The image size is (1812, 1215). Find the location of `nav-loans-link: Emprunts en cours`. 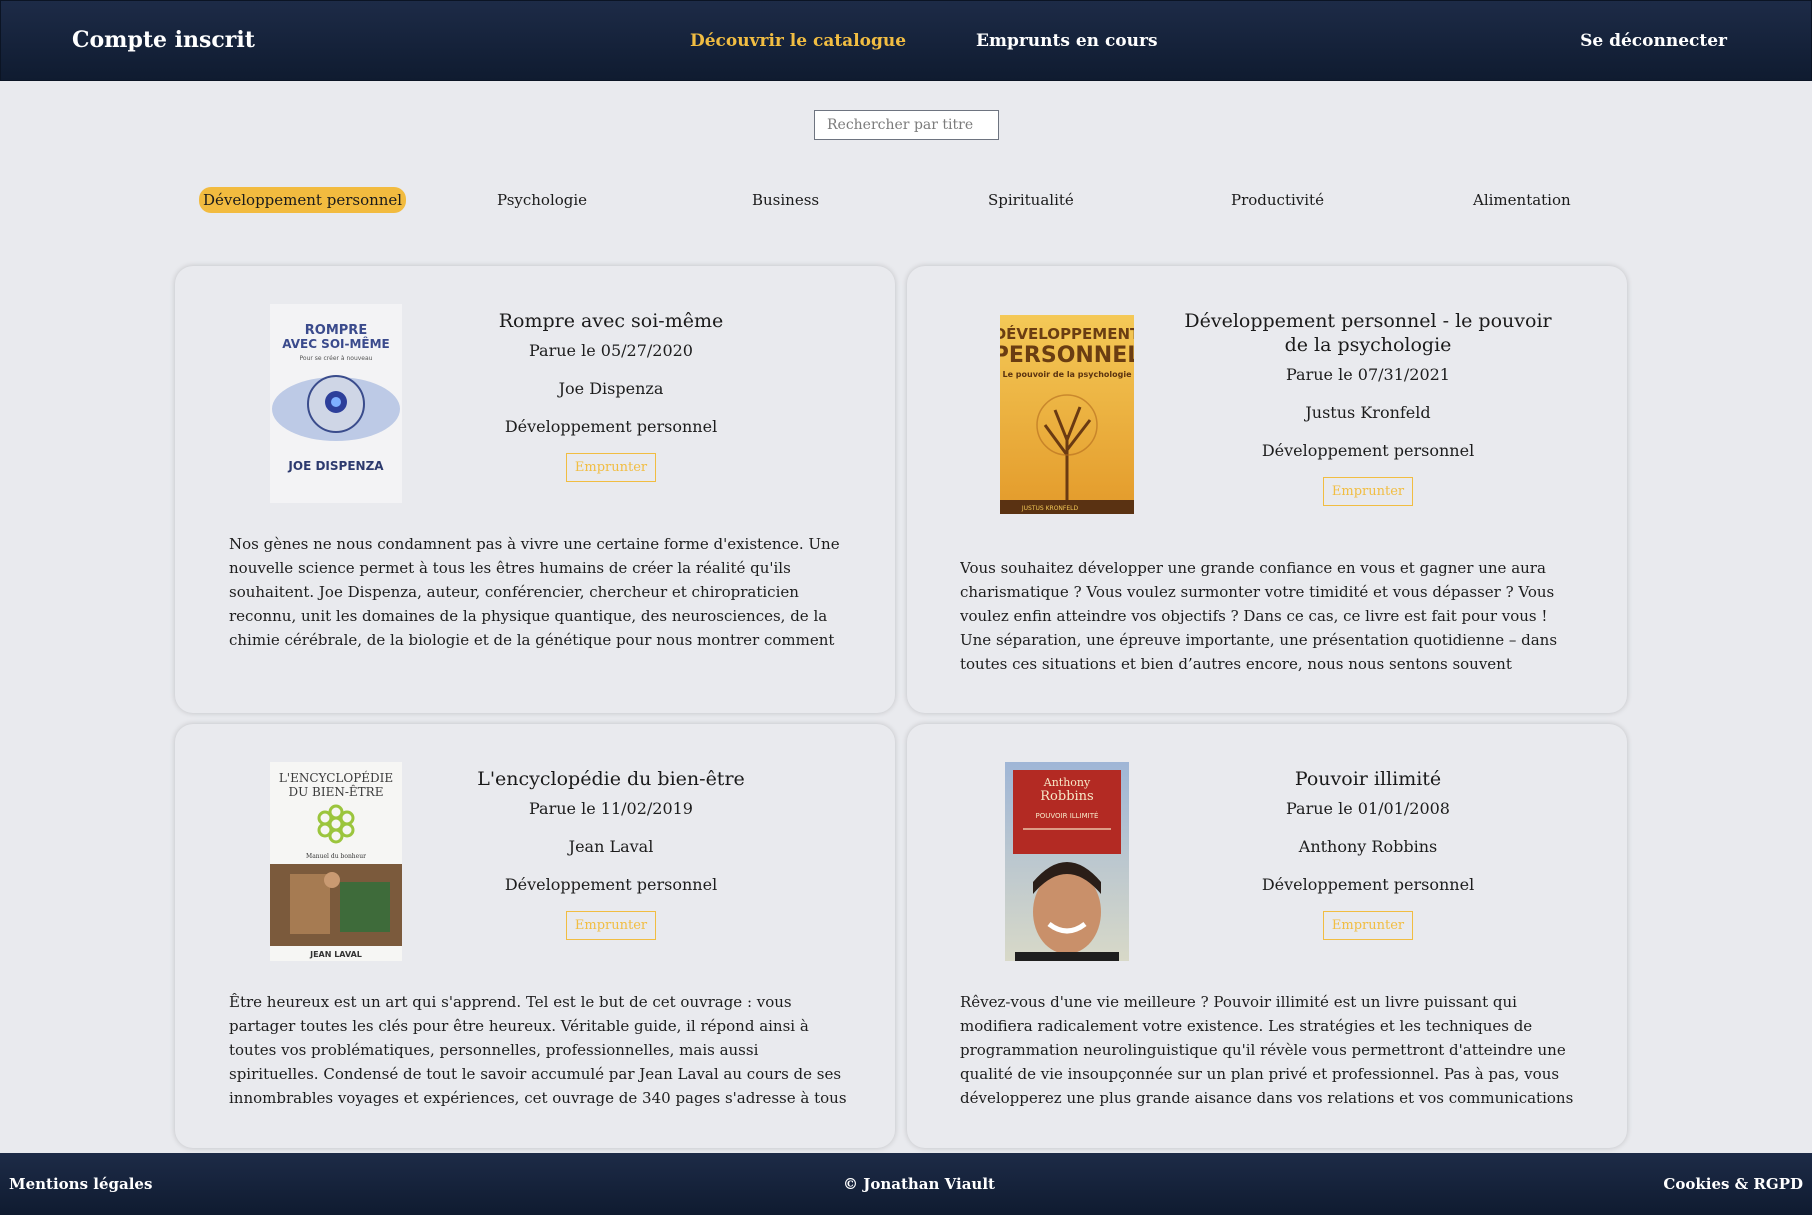

nav-loans-link: Emprunts en cours is located at coordinates (1067, 41).